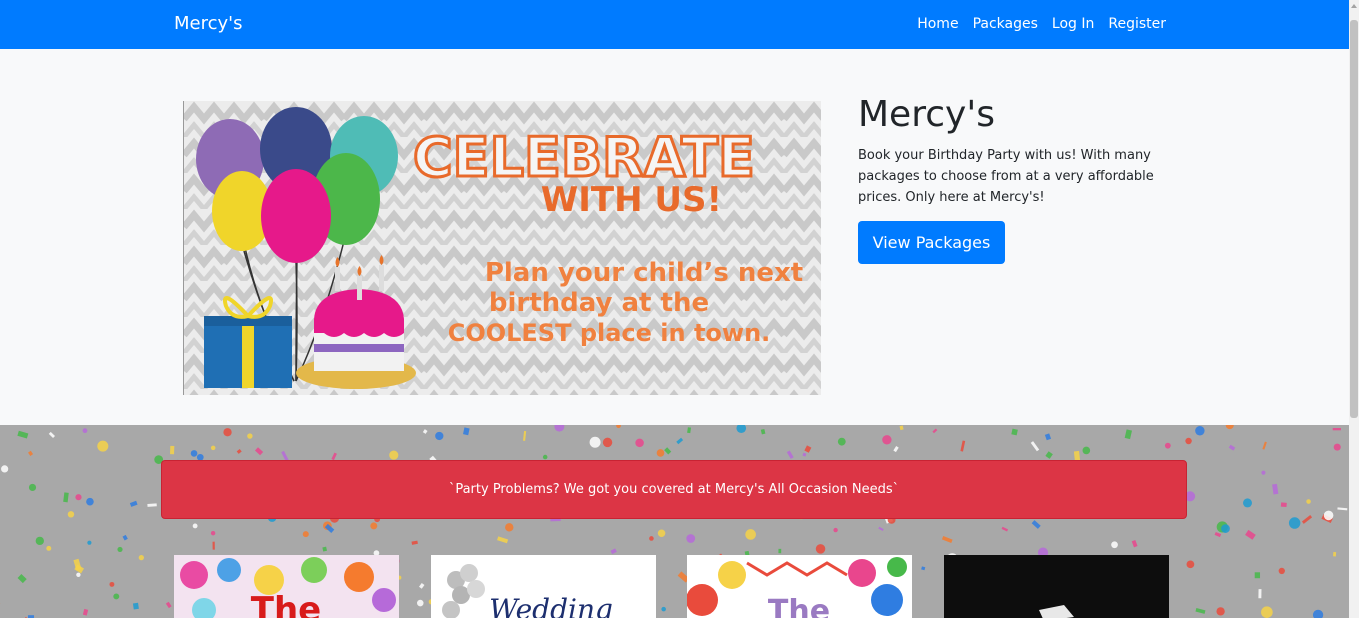 The image size is (1359, 618). Describe the element at coordinates (208, 23) in the screenshot. I see `brand-link: Mercy's` at that location.